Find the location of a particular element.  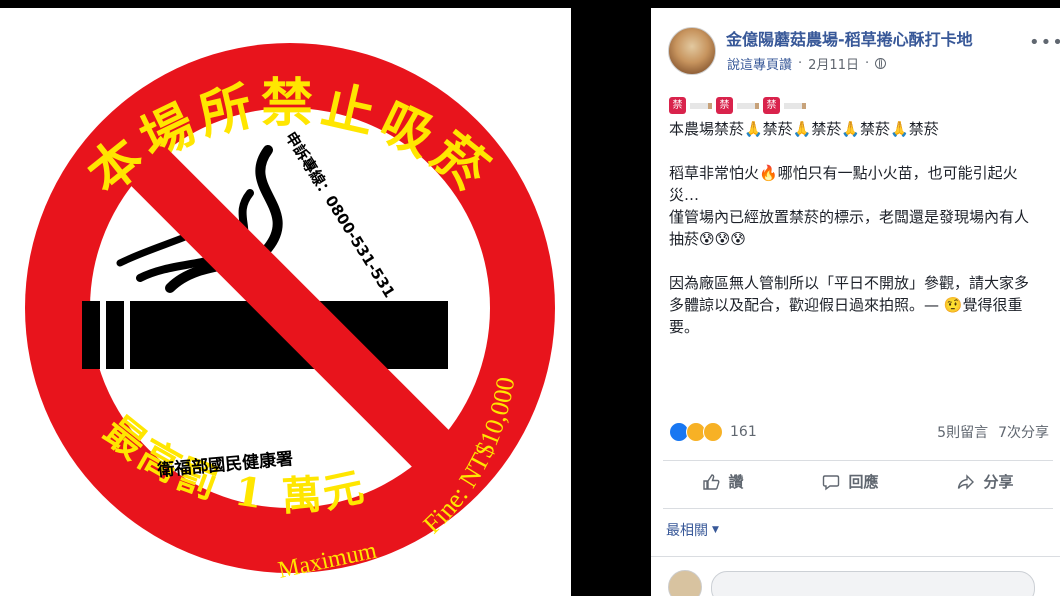

globe-icon is located at coordinates (881, 63).